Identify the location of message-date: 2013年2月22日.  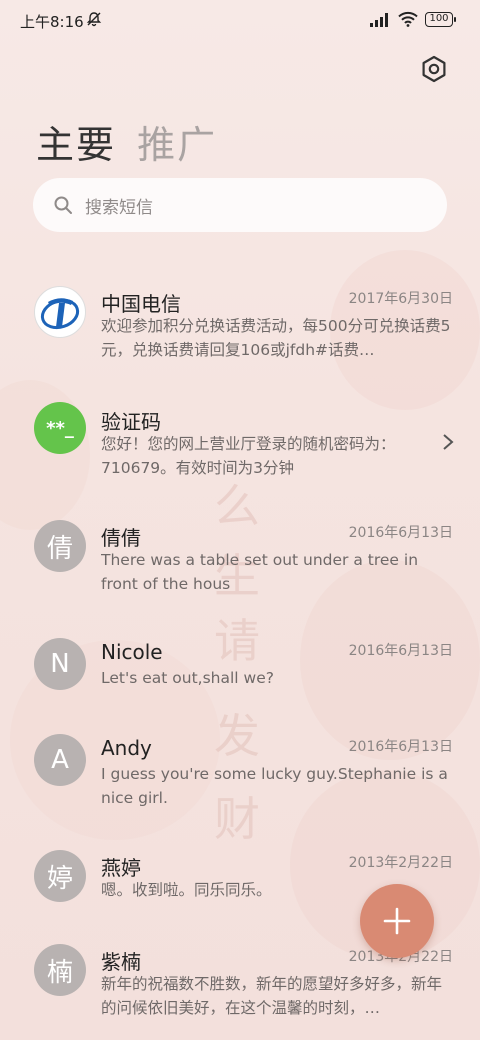
(400, 863).